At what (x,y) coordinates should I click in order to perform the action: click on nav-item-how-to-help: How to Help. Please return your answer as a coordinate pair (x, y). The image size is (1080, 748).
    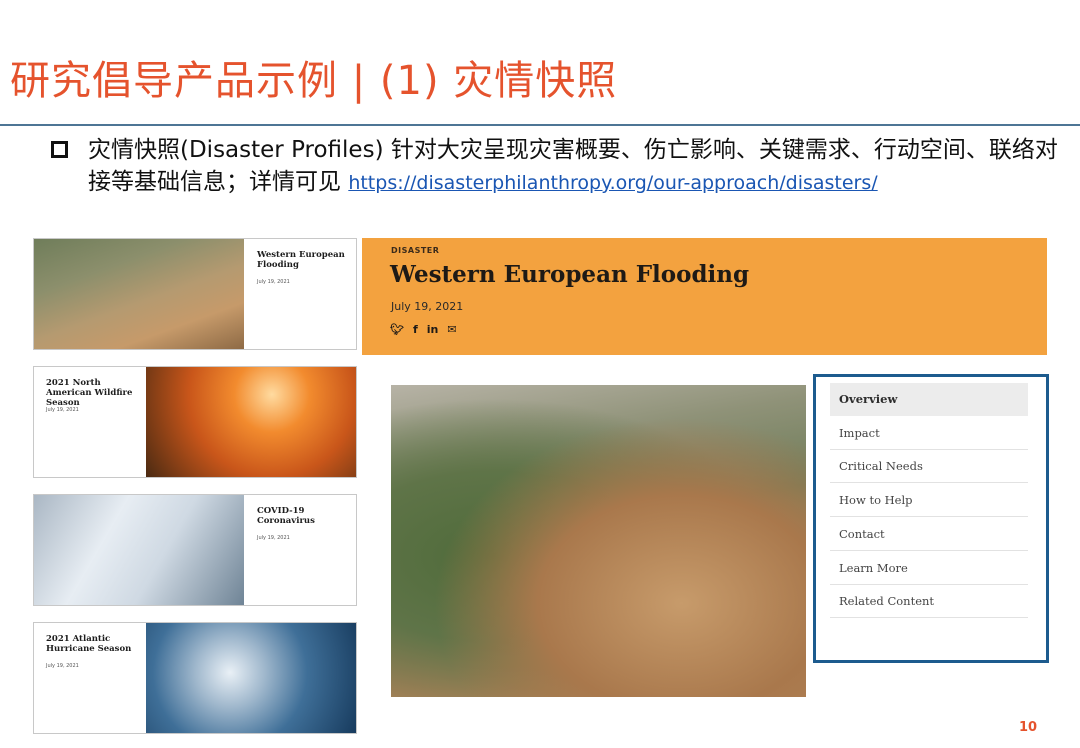
    Looking at the image, I should click on (929, 500).